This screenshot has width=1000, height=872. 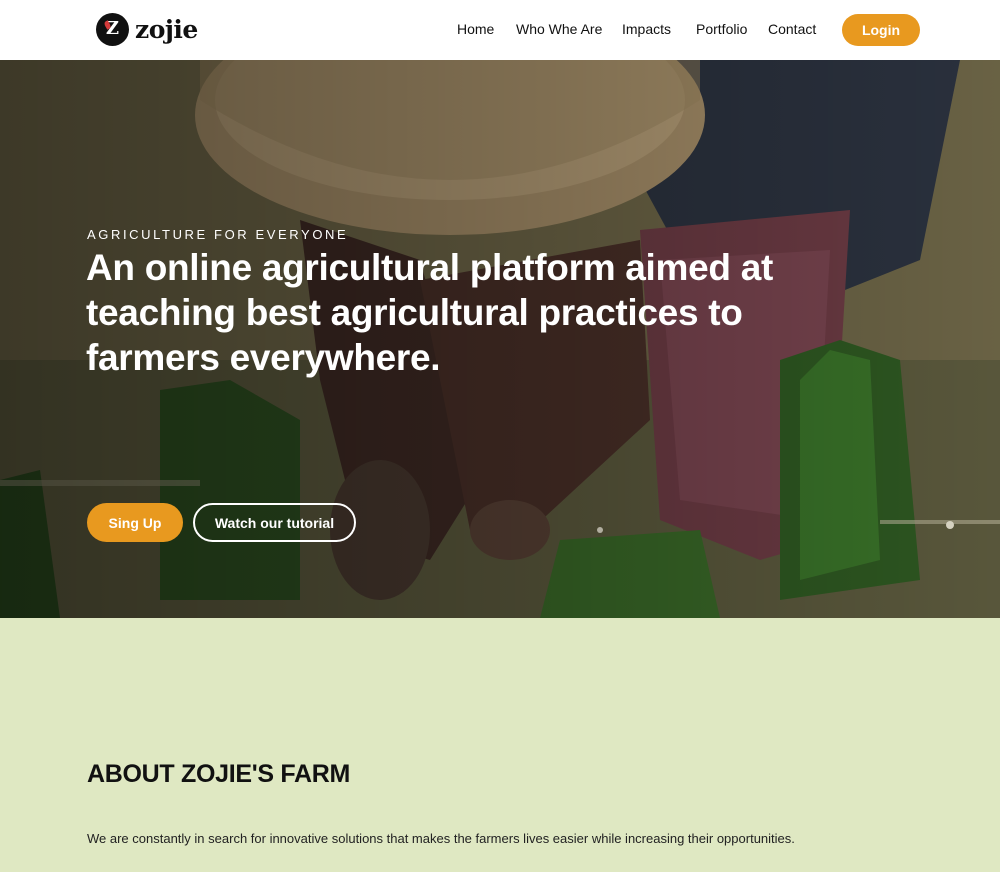 What do you see at coordinates (475, 29) in the screenshot?
I see `nav-link-home: Home` at bounding box center [475, 29].